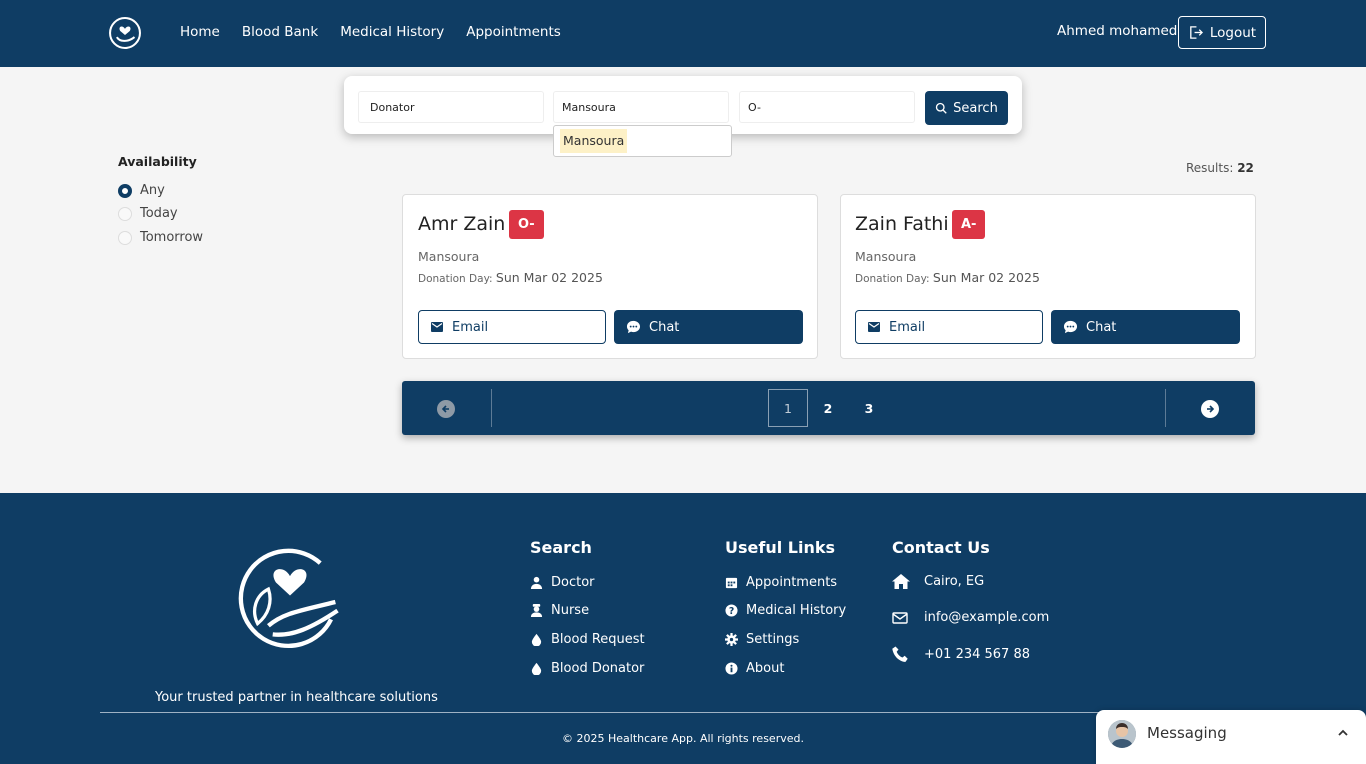 This screenshot has height=764, width=1366. I want to click on logout-label: Logout, so click(1233, 32).